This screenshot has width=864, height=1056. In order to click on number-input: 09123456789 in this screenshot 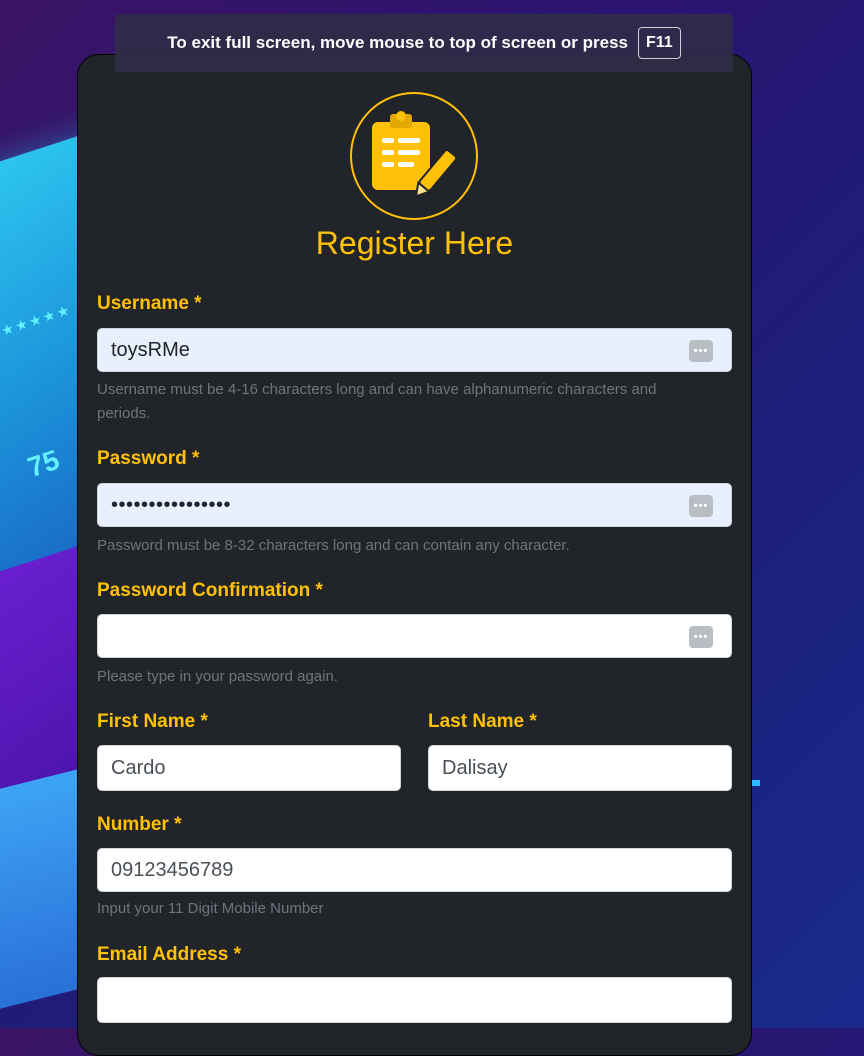, I will do `click(414, 870)`.